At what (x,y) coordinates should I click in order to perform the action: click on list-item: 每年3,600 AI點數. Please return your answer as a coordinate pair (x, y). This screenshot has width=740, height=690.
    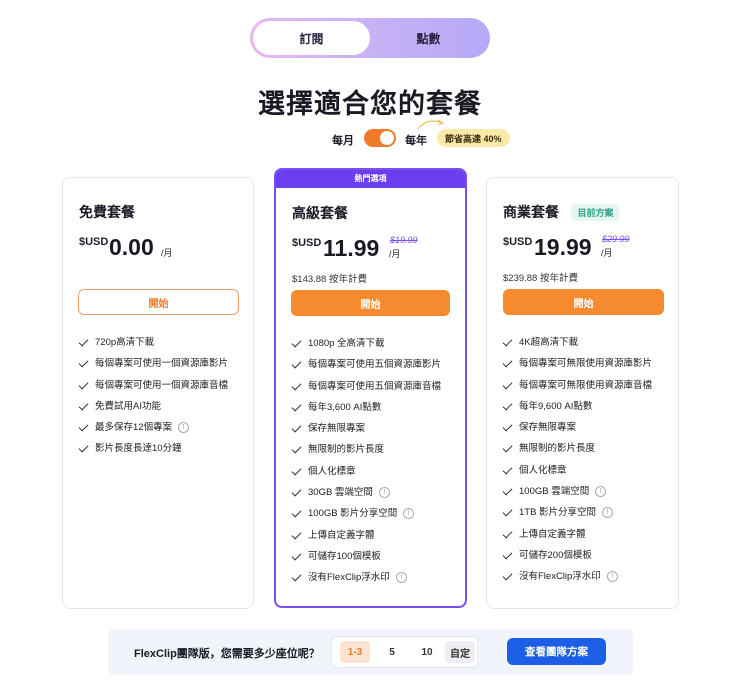
    Looking at the image, I should click on (366, 411).